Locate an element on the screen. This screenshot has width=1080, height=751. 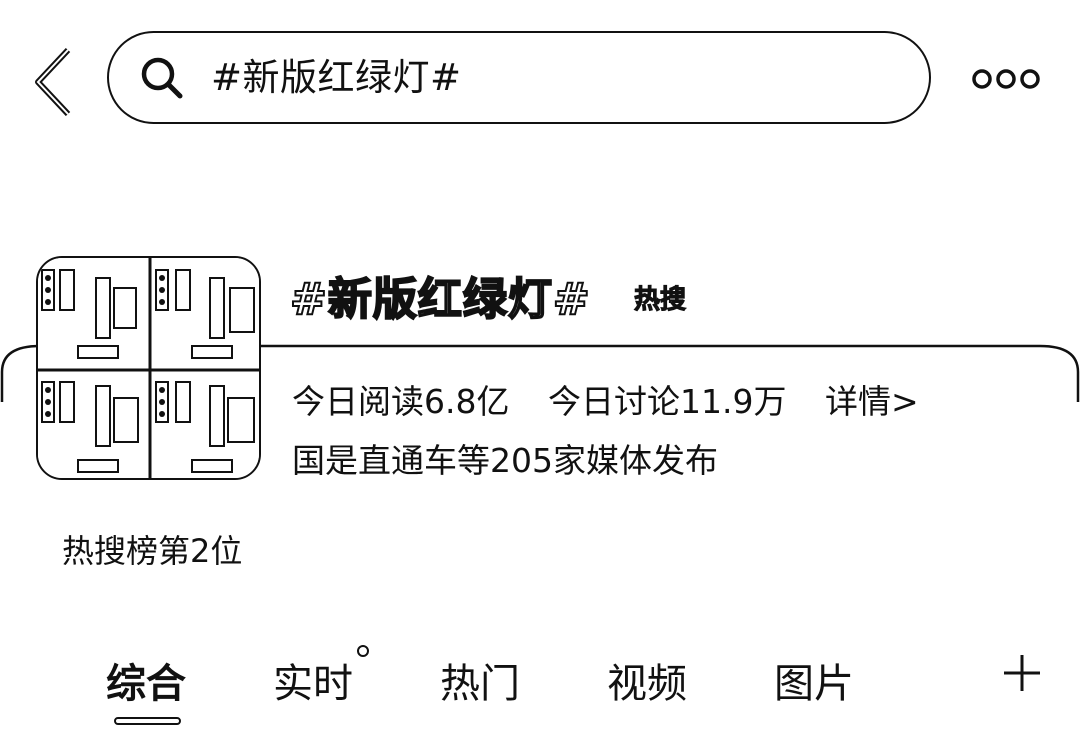
topic-stats: 今日阅读6.8亿 今日讨论11.9万 详情> is located at coordinates (605, 399).